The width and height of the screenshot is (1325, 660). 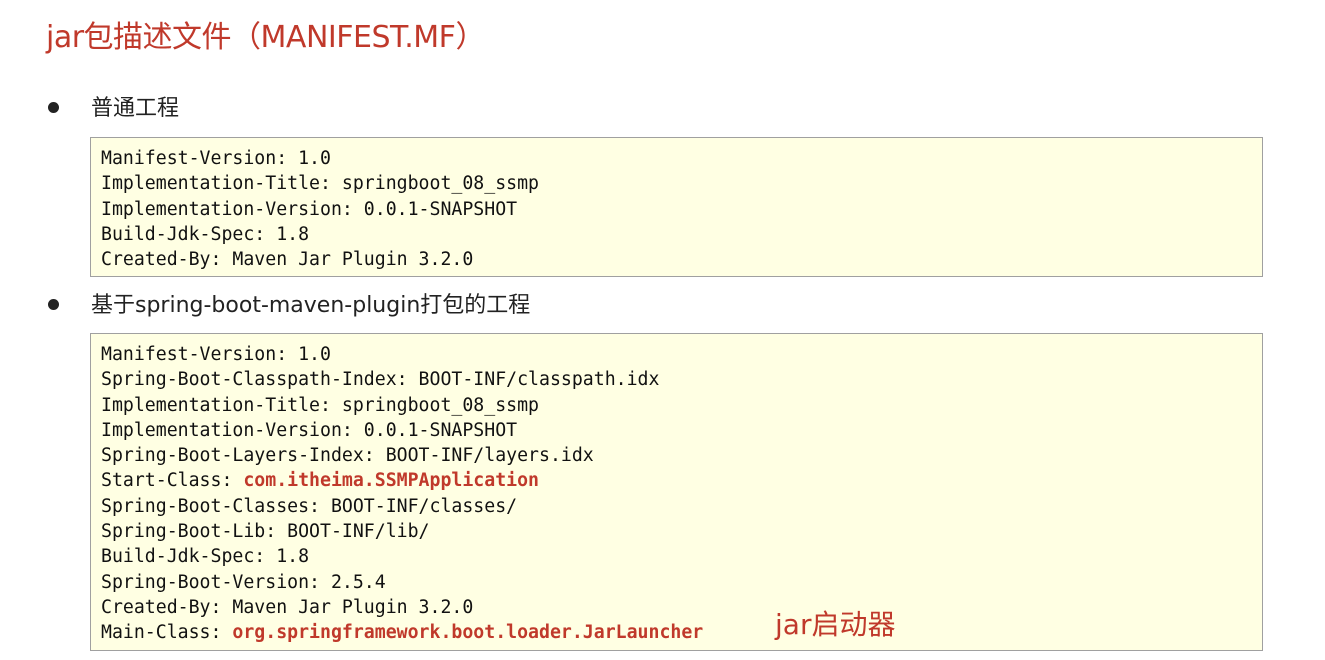 I want to click on manifest-key: Spring-Boot-Lib:, so click(x=194, y=532).